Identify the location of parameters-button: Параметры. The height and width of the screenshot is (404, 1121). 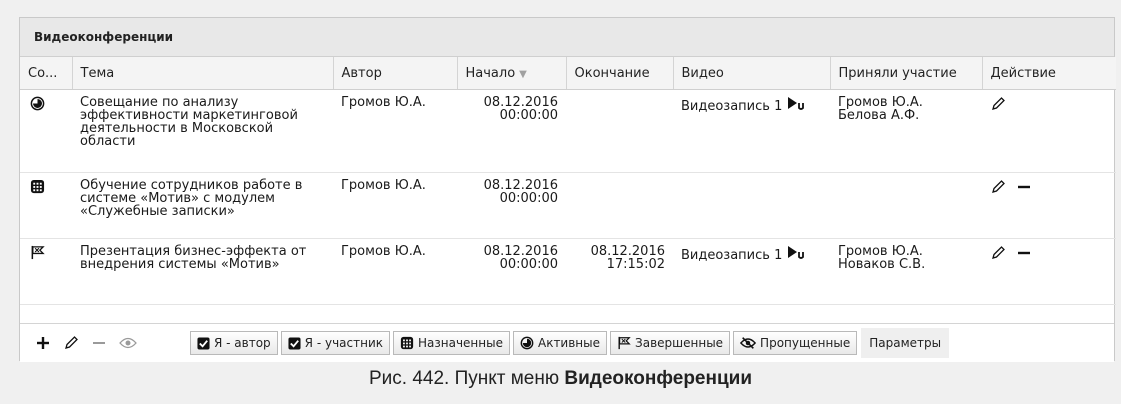
(905, 343).